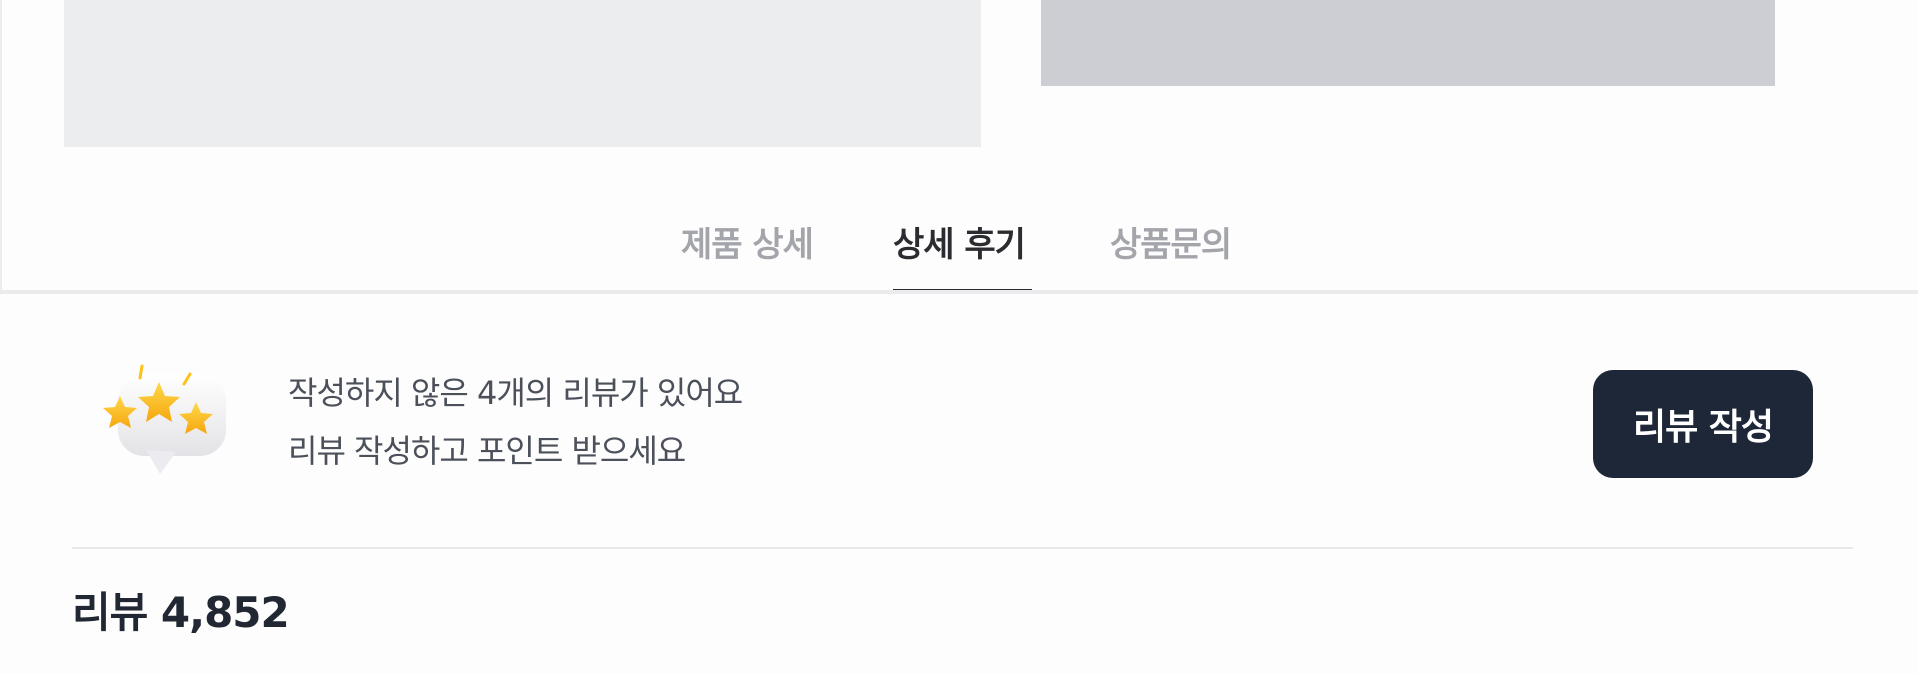 Image resolution: width=1918 pixels, height=674 pixels. What do you see at coordinates (487, 451) in the screenshot?
I see `review-promo-line-2: 리뷰 작성하고 포인트 받으세요` at bounding box center [487, 451].